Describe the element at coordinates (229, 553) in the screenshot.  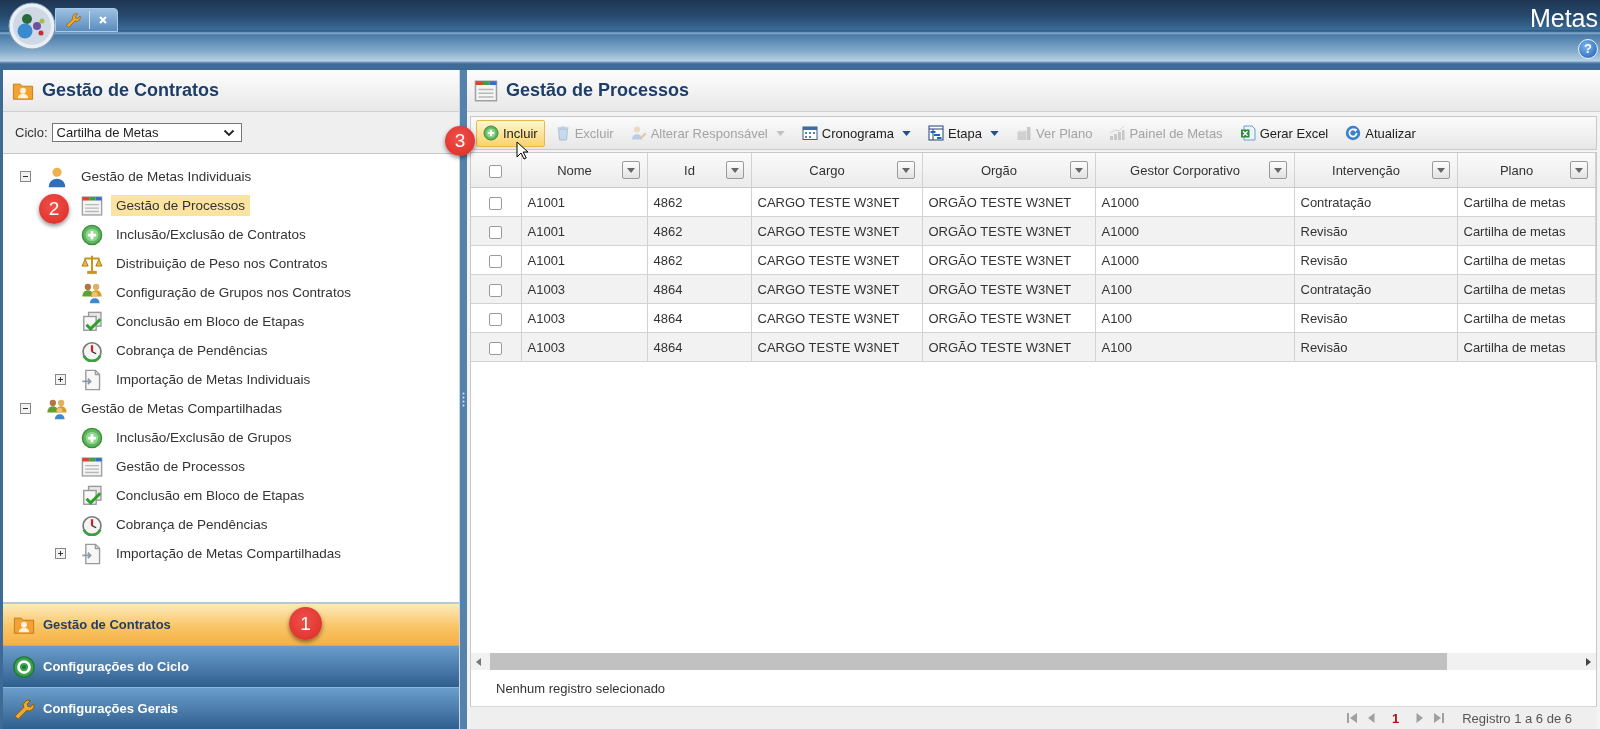
I see `tree-item: Importação de Metas Compartilhadas` at that location.